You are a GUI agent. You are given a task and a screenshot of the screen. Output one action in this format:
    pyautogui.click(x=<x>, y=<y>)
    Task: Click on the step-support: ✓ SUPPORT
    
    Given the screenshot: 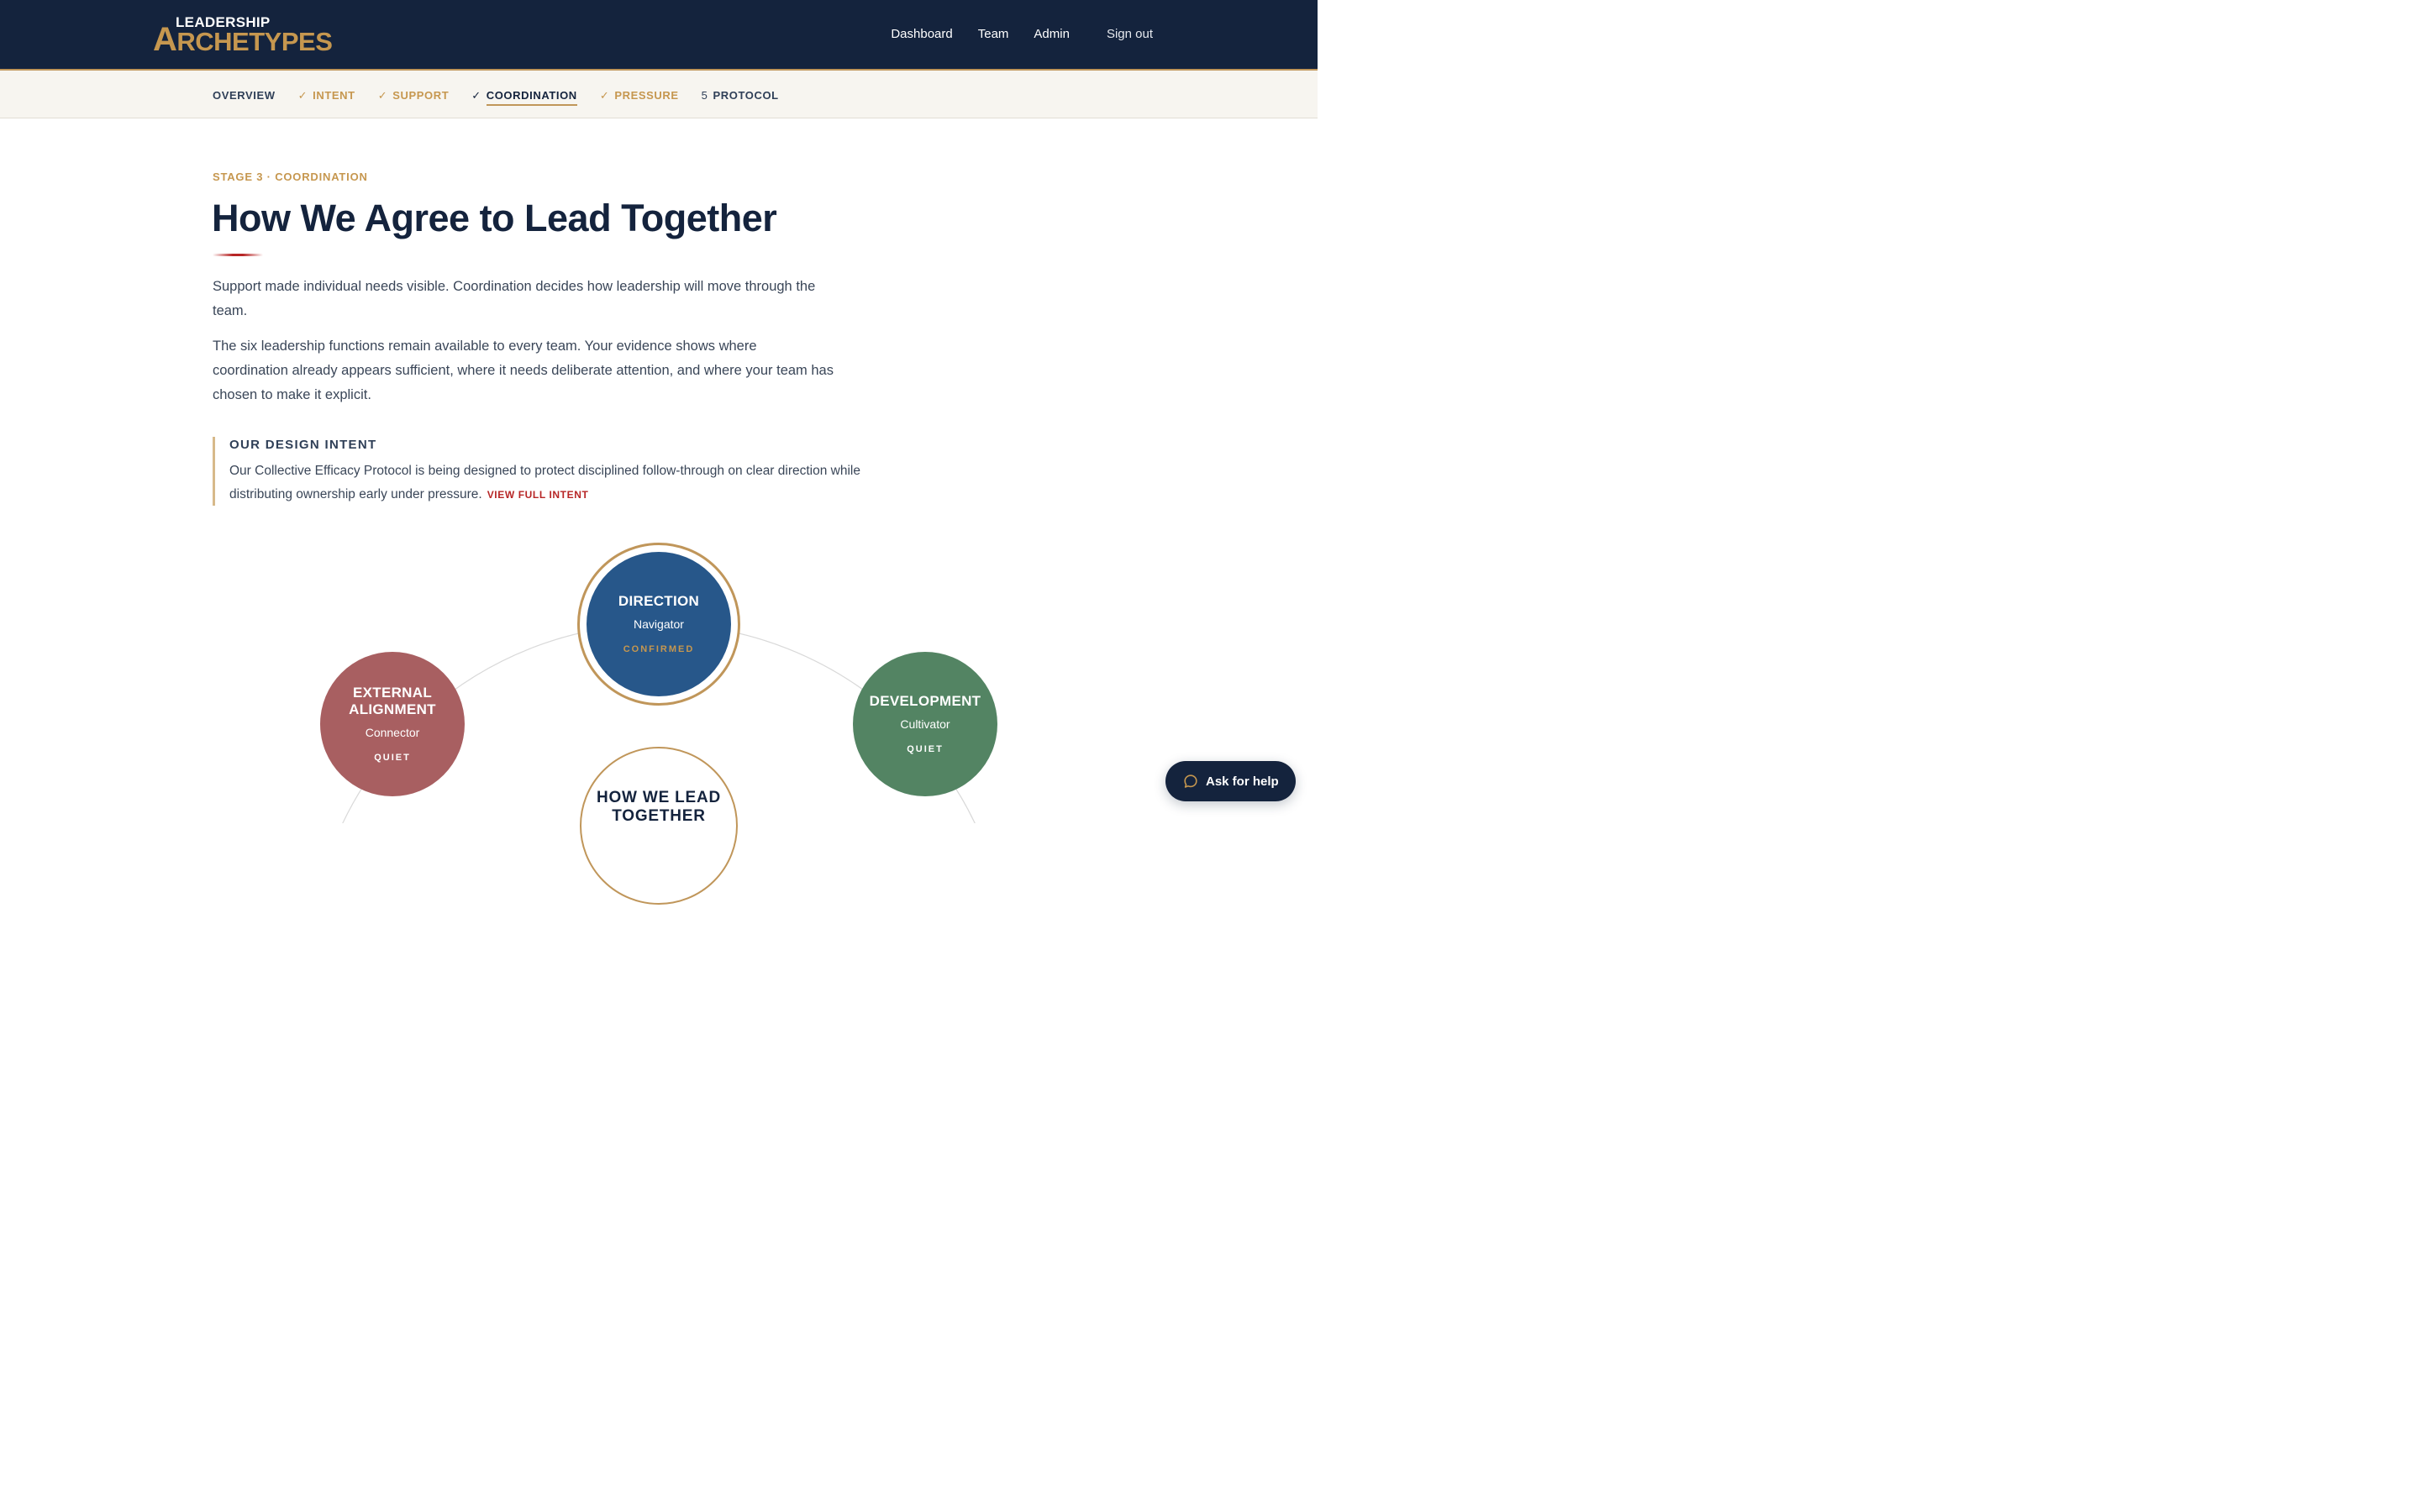 What is the action you would take?
    pyautogui.click(x=414, y=97)
    